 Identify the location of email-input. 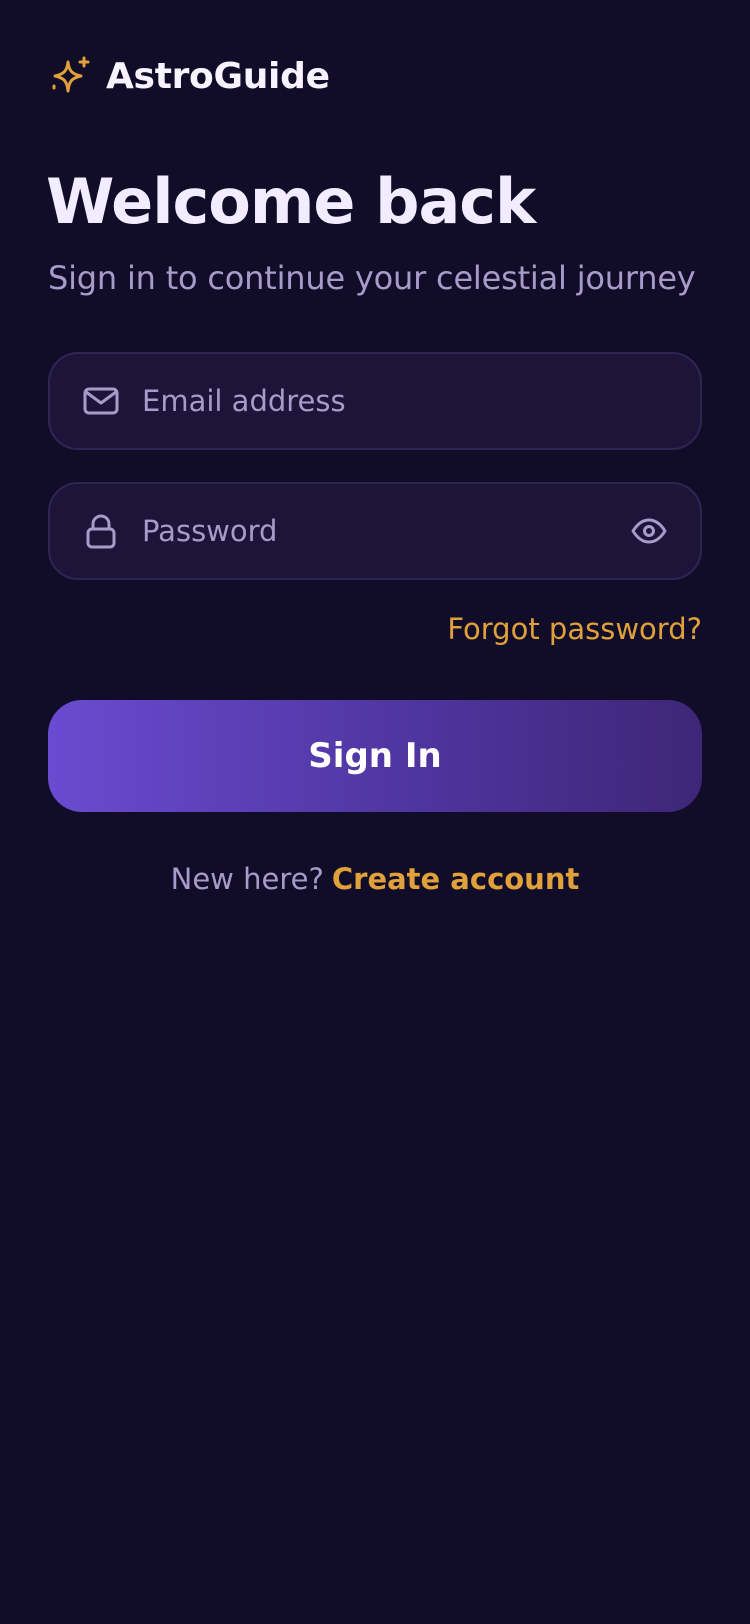
(382, 401).